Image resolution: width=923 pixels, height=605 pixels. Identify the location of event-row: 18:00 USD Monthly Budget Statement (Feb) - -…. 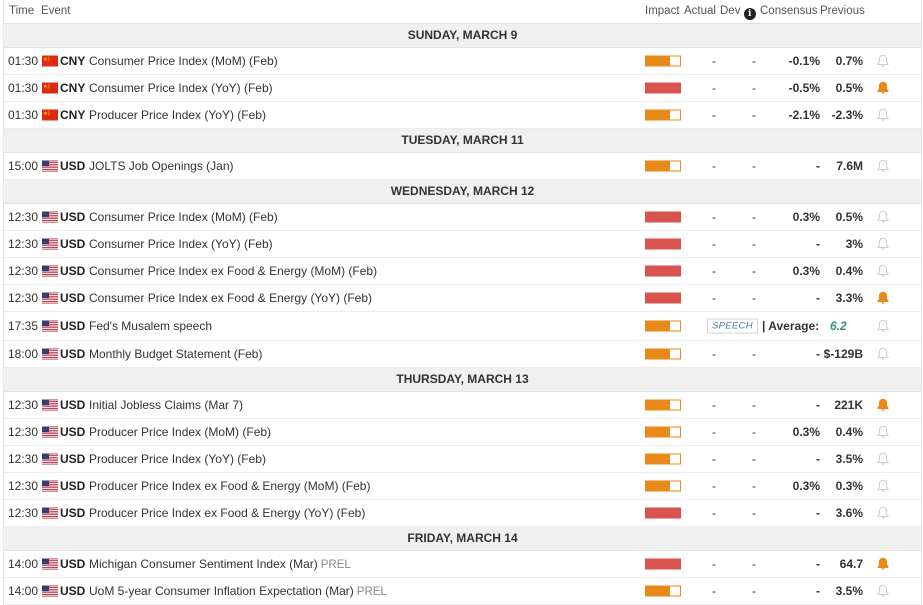
(462, 354).